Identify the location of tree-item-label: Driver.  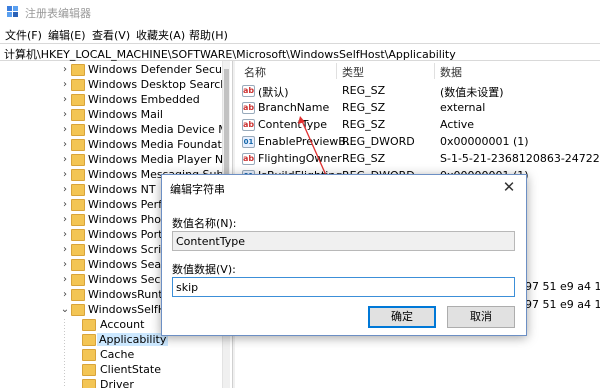
(117, 383).